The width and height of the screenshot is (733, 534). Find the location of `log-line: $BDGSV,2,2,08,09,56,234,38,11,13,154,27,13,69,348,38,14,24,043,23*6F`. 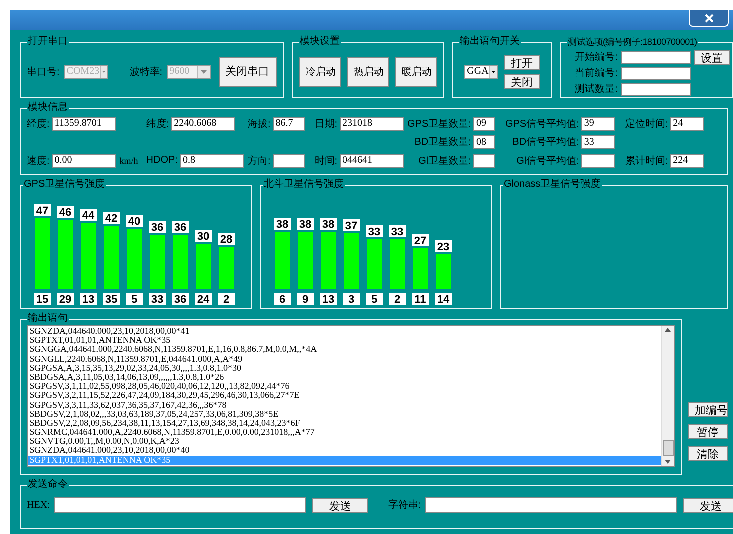

log-line: $BDGSV,2,2,08,09,56,234,38,11,13,154,27,13,69,348,38,14,24,043,23*6F is located at coordinates (344, 423).